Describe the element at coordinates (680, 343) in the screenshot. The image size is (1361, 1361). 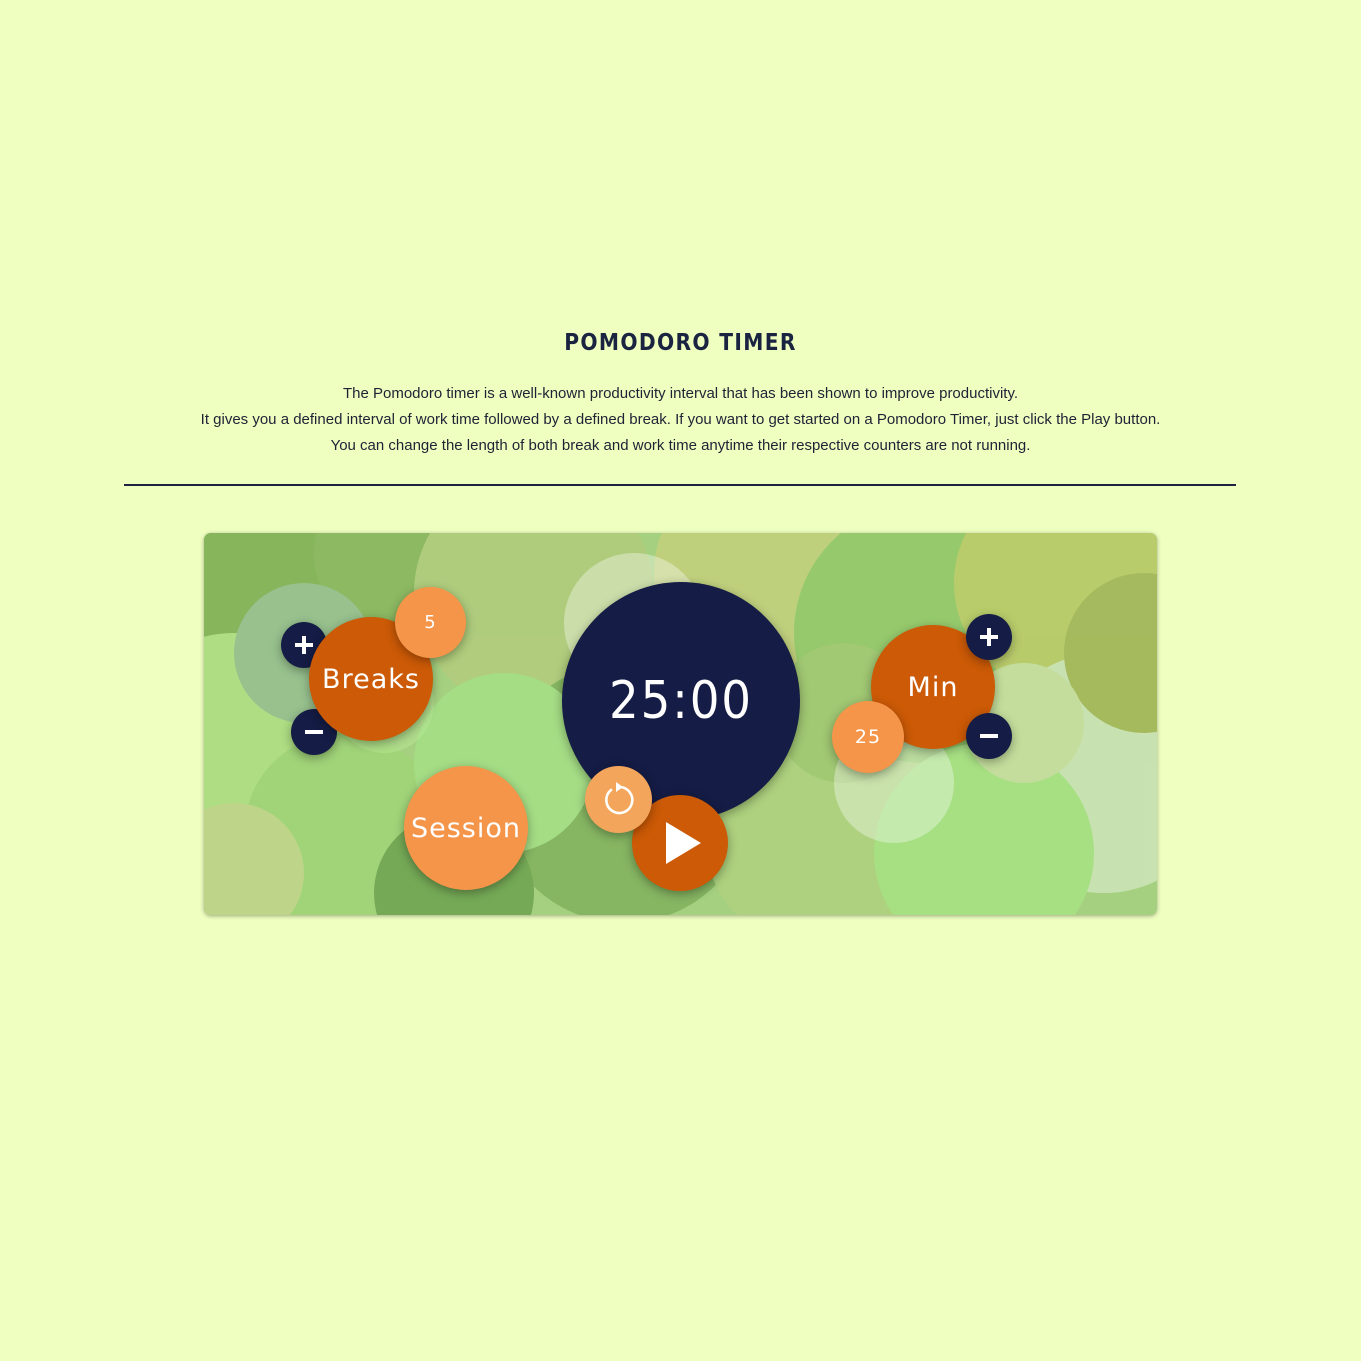
I see `page-title: POMODORO TIMER` at that location.